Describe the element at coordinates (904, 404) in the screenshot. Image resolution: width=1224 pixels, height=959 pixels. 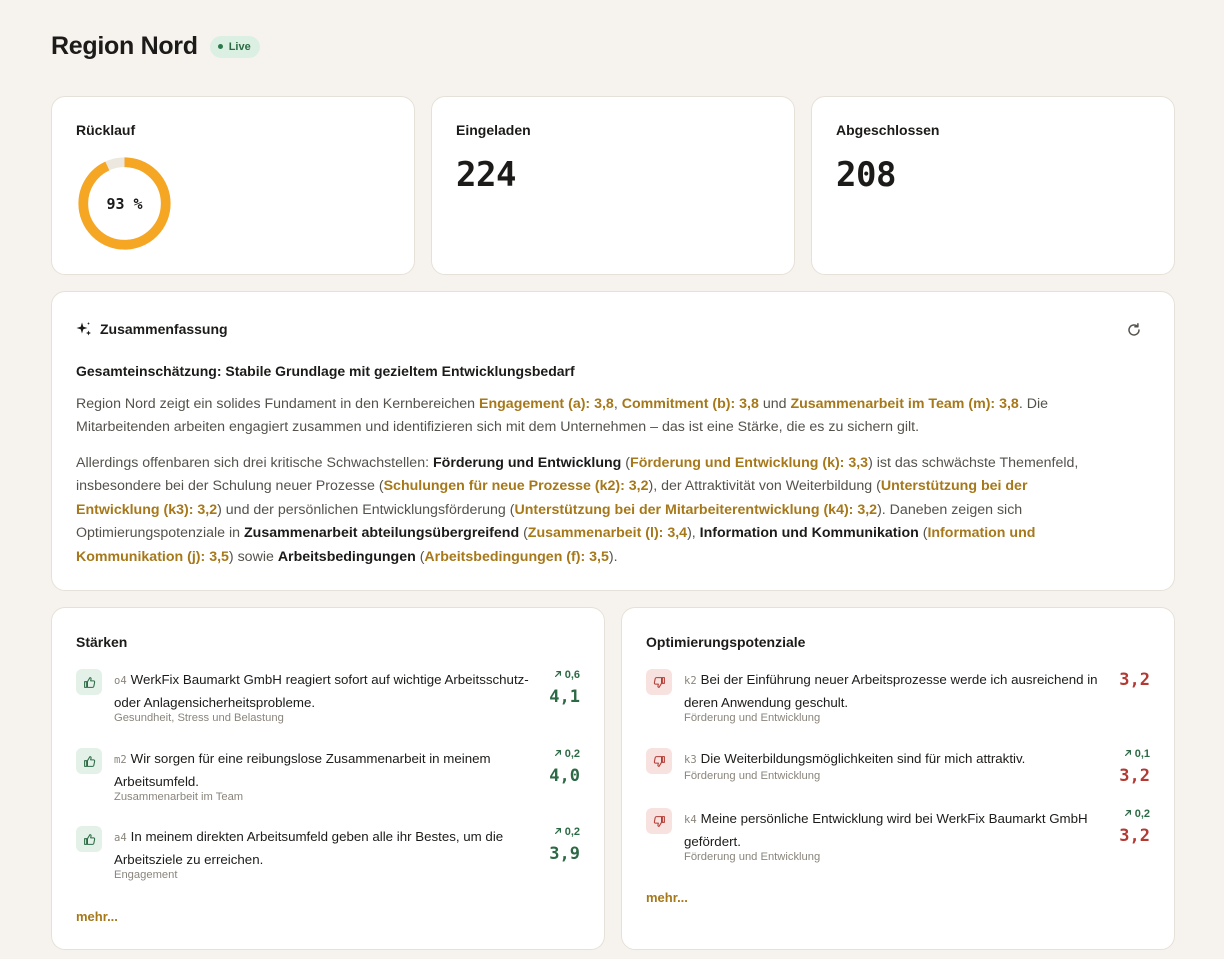
I see `score-highlight: Zusammenarbeit im Team (m): 3,8` at that location.